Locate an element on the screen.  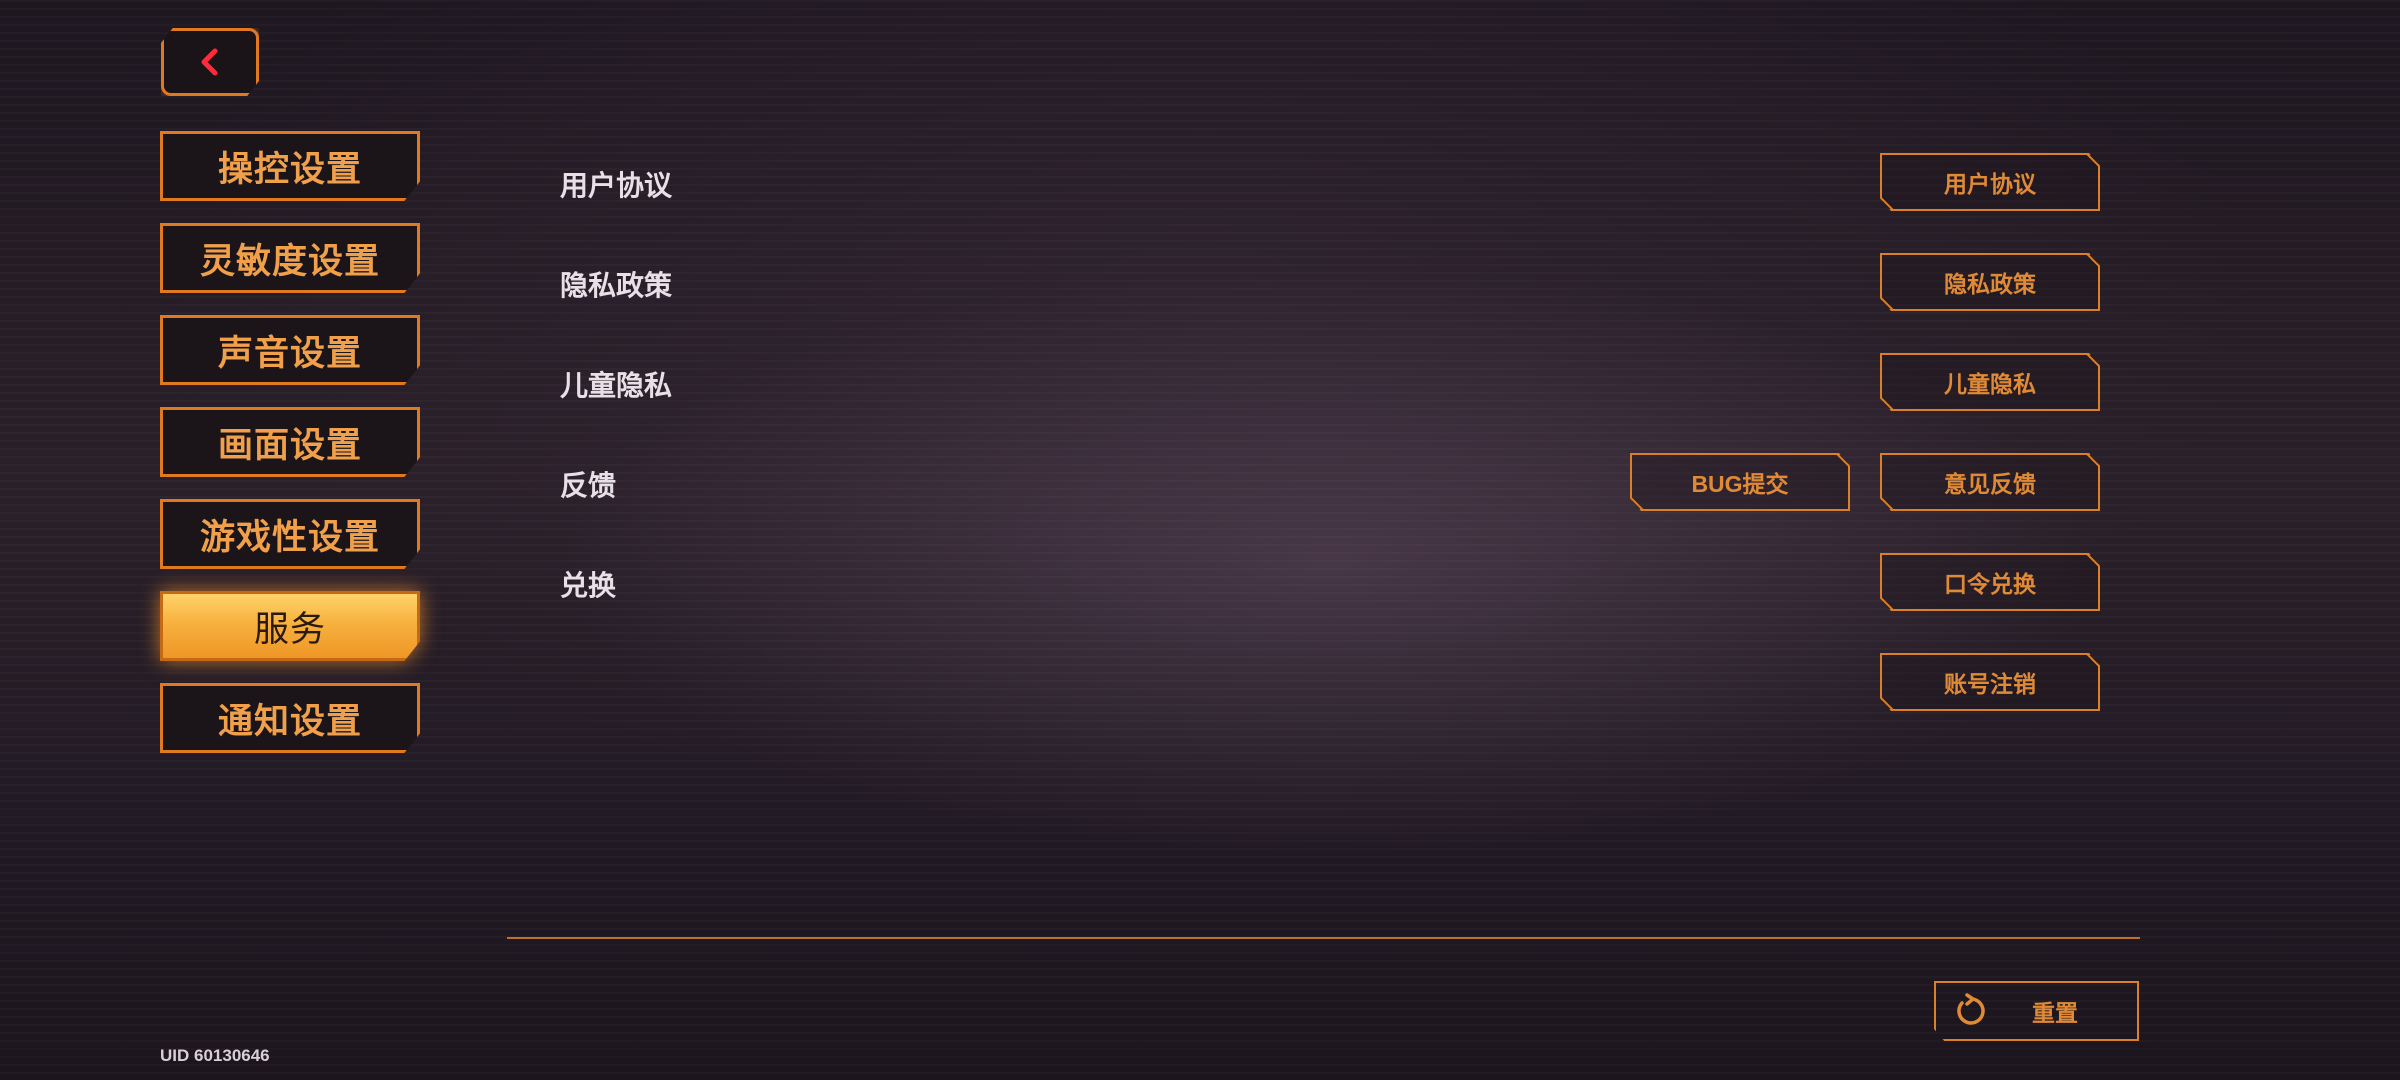
bug-submit-button: BUG提交 is located at coordinates (1740, 482).